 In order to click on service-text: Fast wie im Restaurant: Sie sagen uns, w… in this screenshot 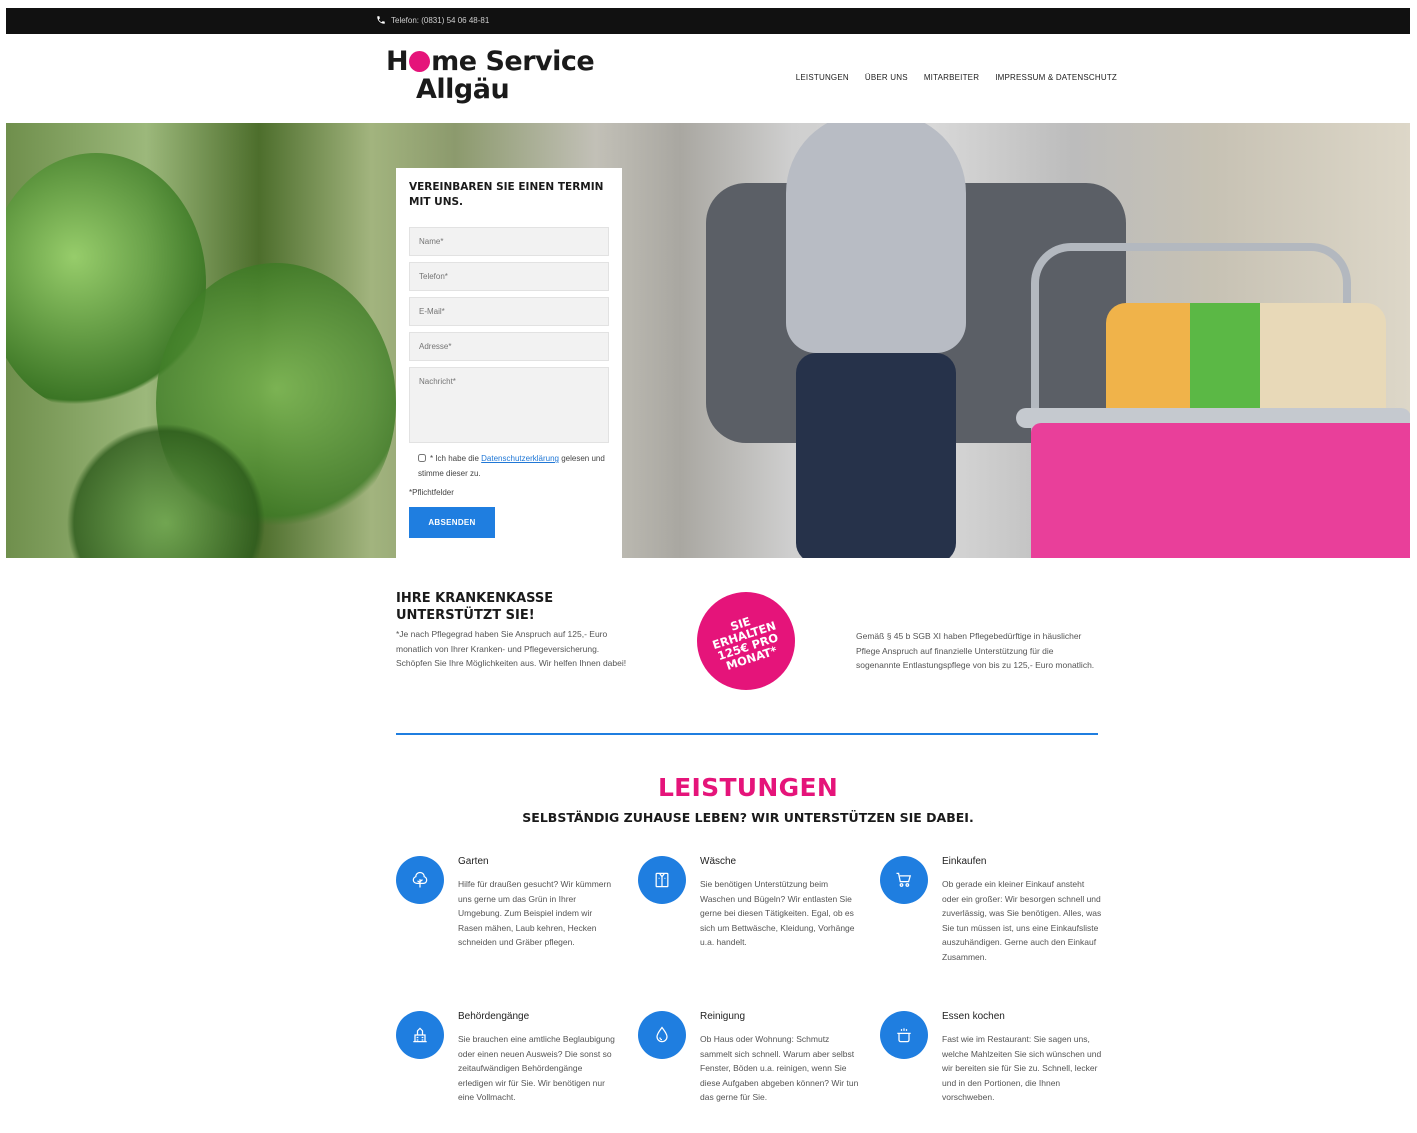, I will do `click(1022, 1068)`.